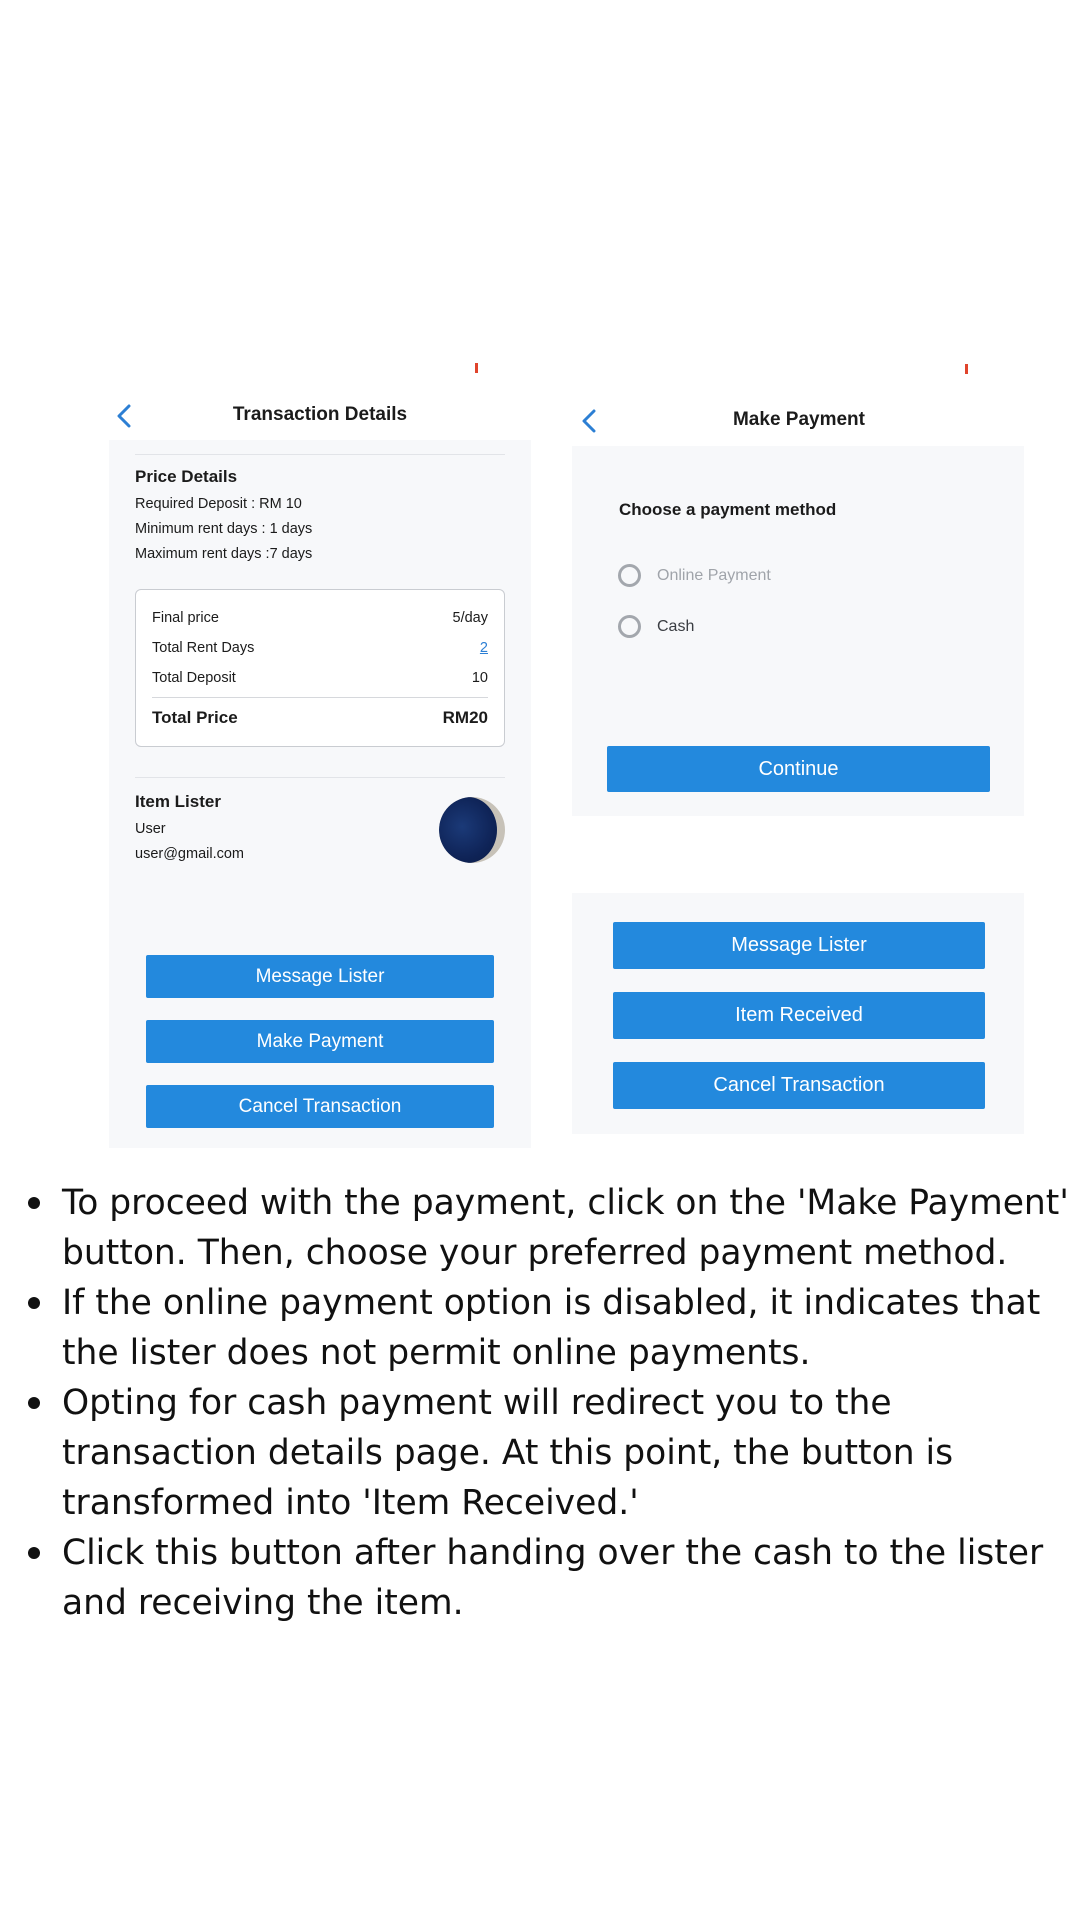 The width and height of the screenshot is (1080, 1920). What do you see at coordinates (476, 368) in the screenshot?
I see `status-indicator-left` at bounding box center [476, 368].